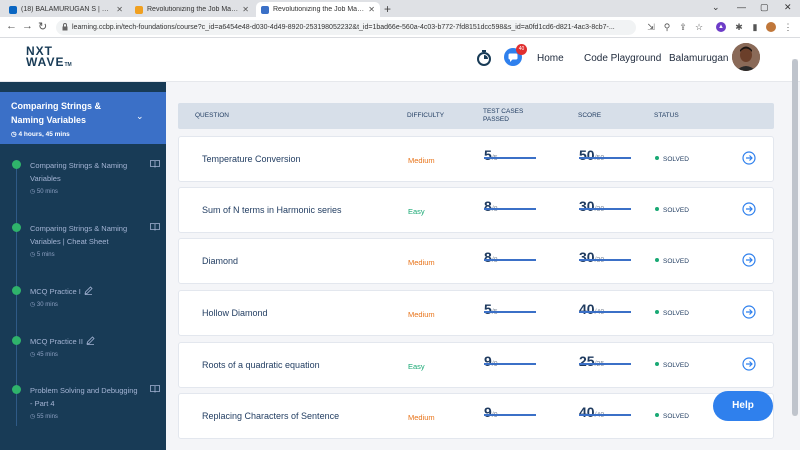 Image resolution: width=800 pixels, height=450 pixels. Describe the element at coordinates (14, 134) in the screenshot. I see `clock-icon: ◷` at that location.